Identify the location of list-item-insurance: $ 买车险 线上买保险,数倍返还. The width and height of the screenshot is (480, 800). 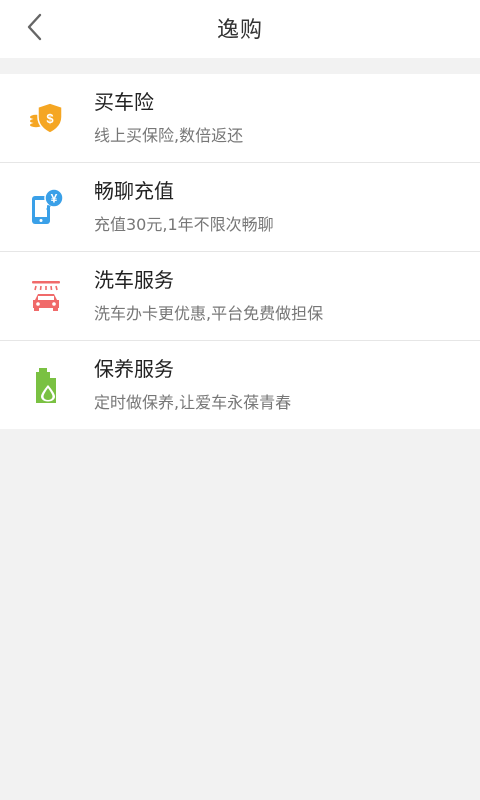
(240, 118).